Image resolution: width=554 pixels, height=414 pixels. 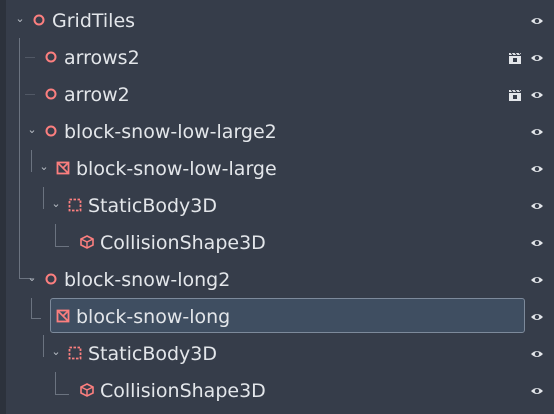 I want to click on tree-item-label: GridTiles, so click(x=94, y=21).